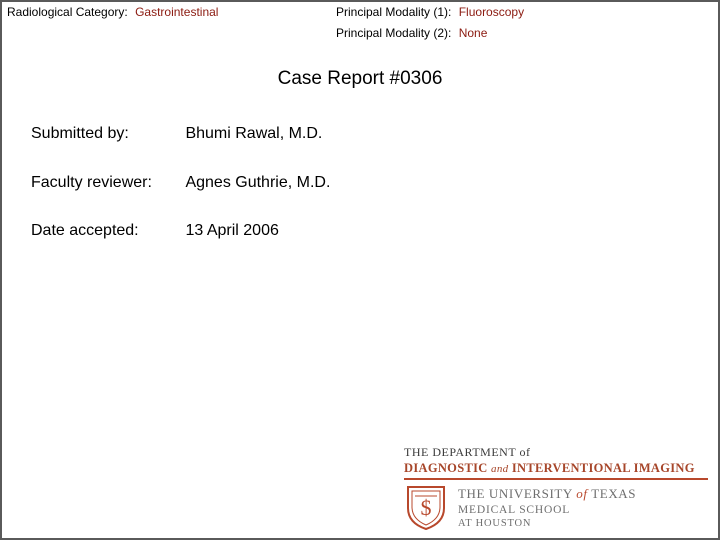  Describe the element at coordinates (473, 33) in the screenshot. I see `modality2-value: None` at that location.